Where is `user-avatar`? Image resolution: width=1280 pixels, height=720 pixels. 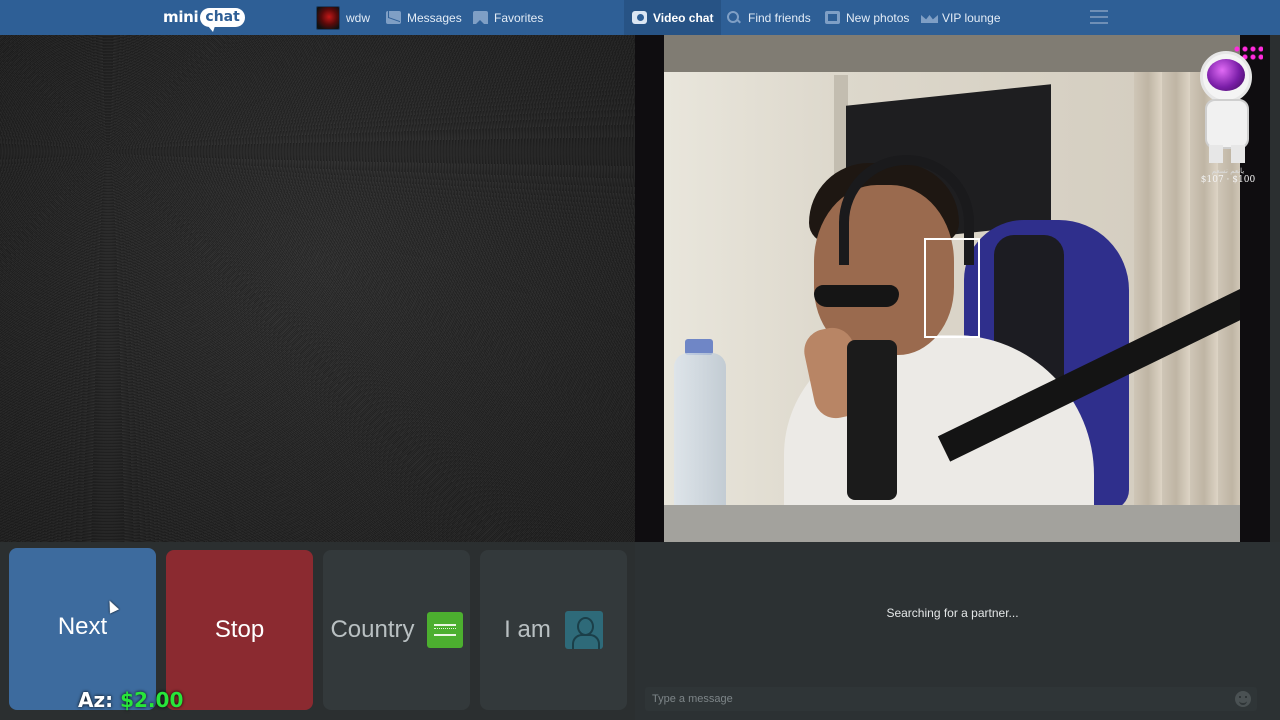 user-avatar is located at coordinates (328, 17).